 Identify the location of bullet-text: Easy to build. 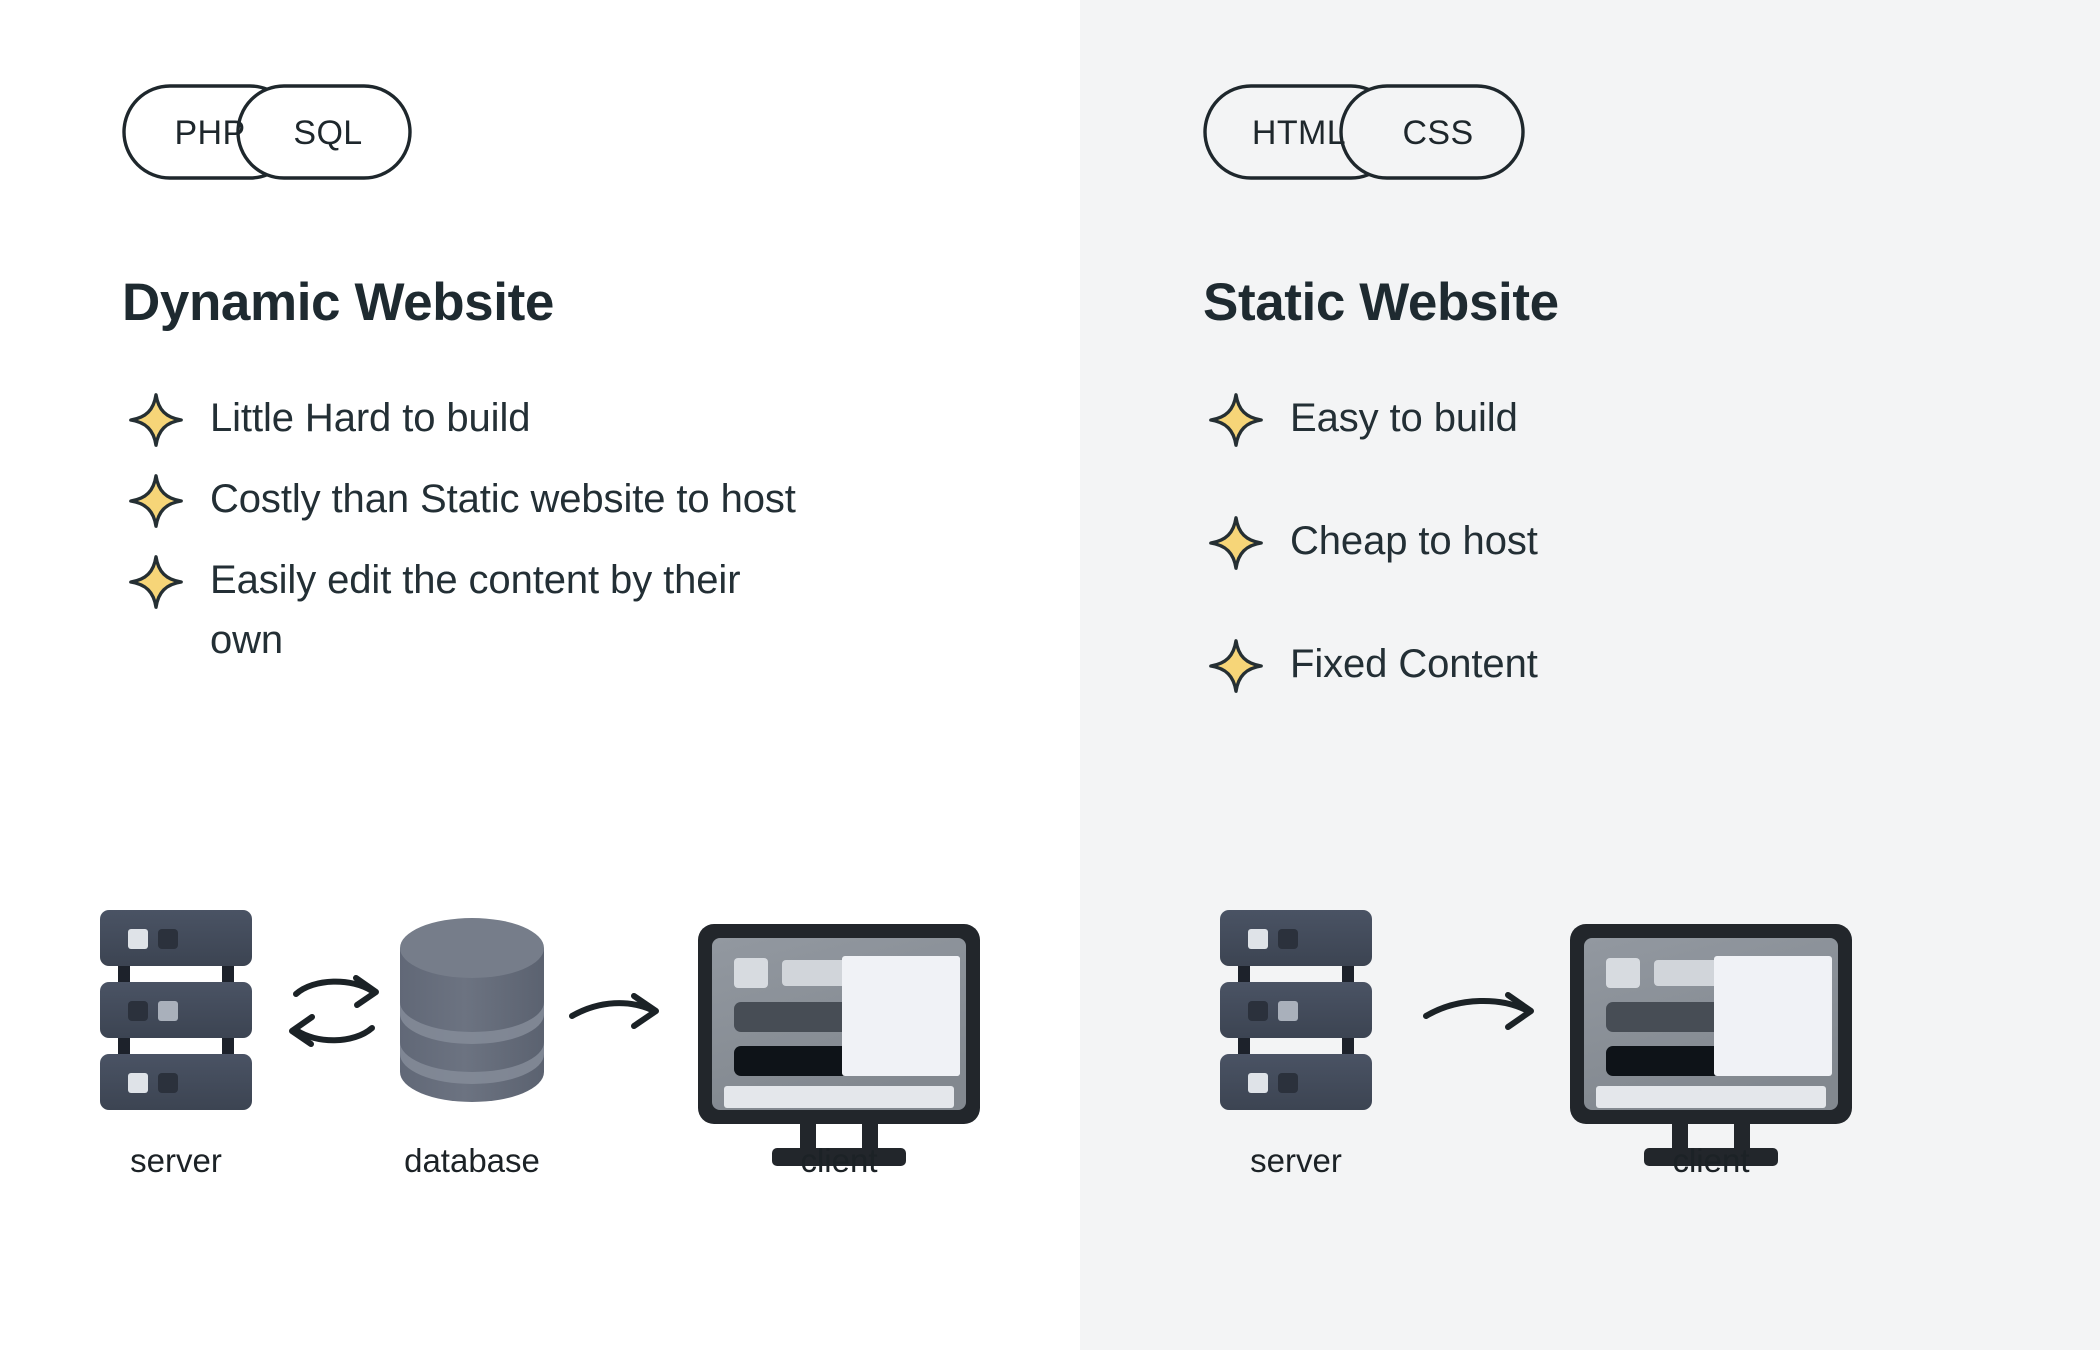
(1404, 418).